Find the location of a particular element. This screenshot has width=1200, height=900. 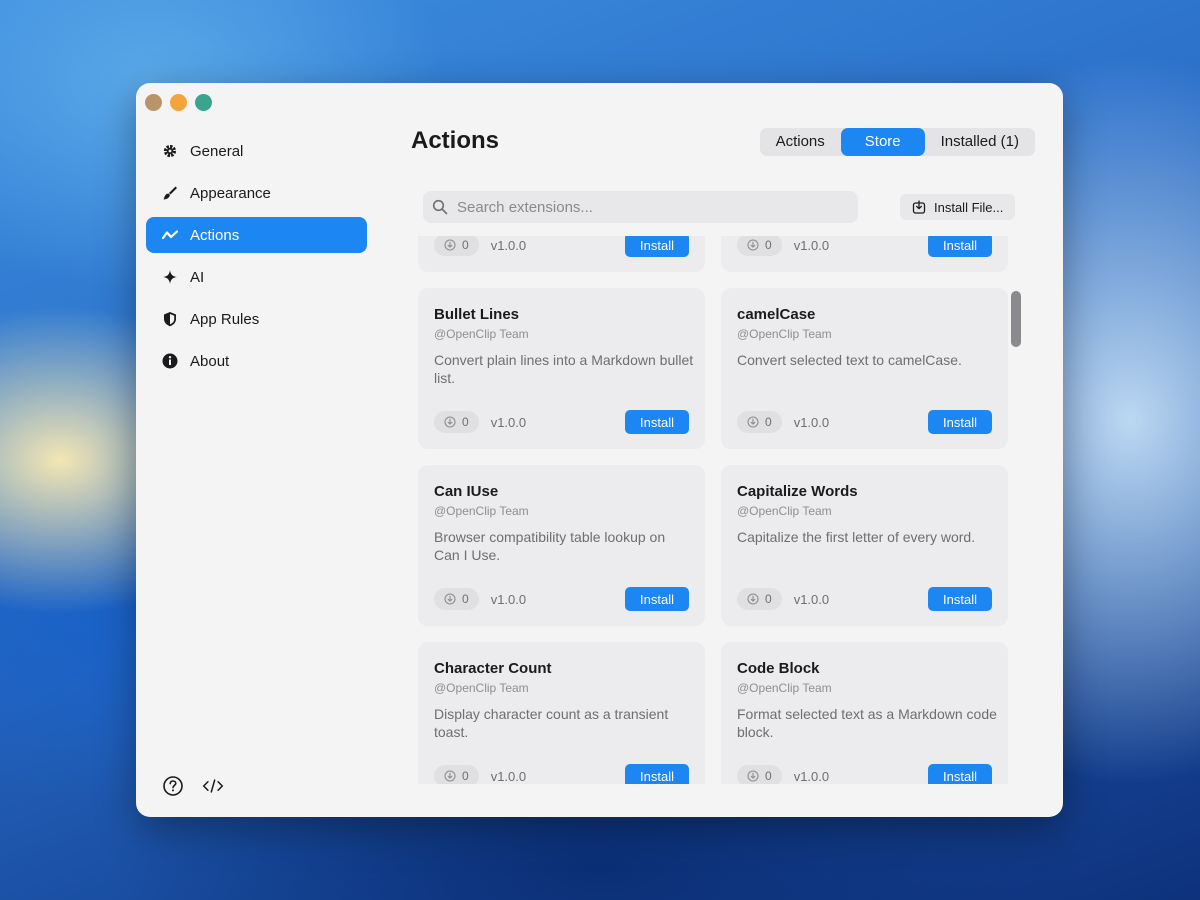

sidebar-item-label: Actions is located at coordinates (215, 235).